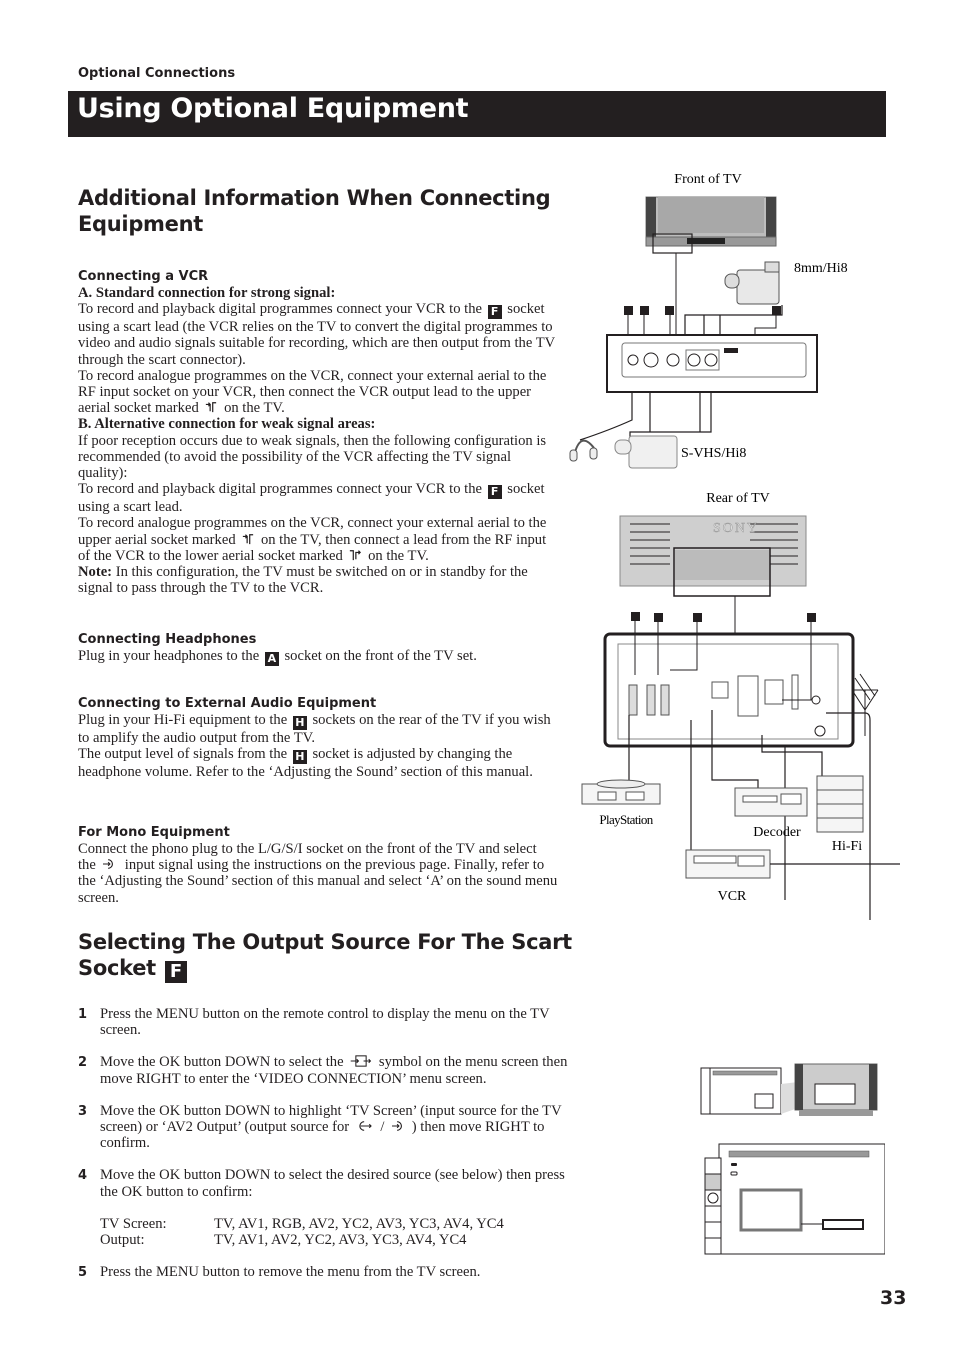 This screenshot has width=954, height=1351. What do you see at coordinates (836, 1089) in the screenshot?
I see `tv-small-illustration` at bounding box center [836, 1089].